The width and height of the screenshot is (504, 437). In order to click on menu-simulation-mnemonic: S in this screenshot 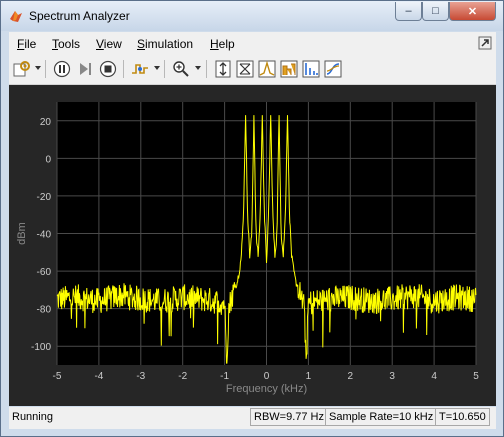, I will do `click(141, 44)`.